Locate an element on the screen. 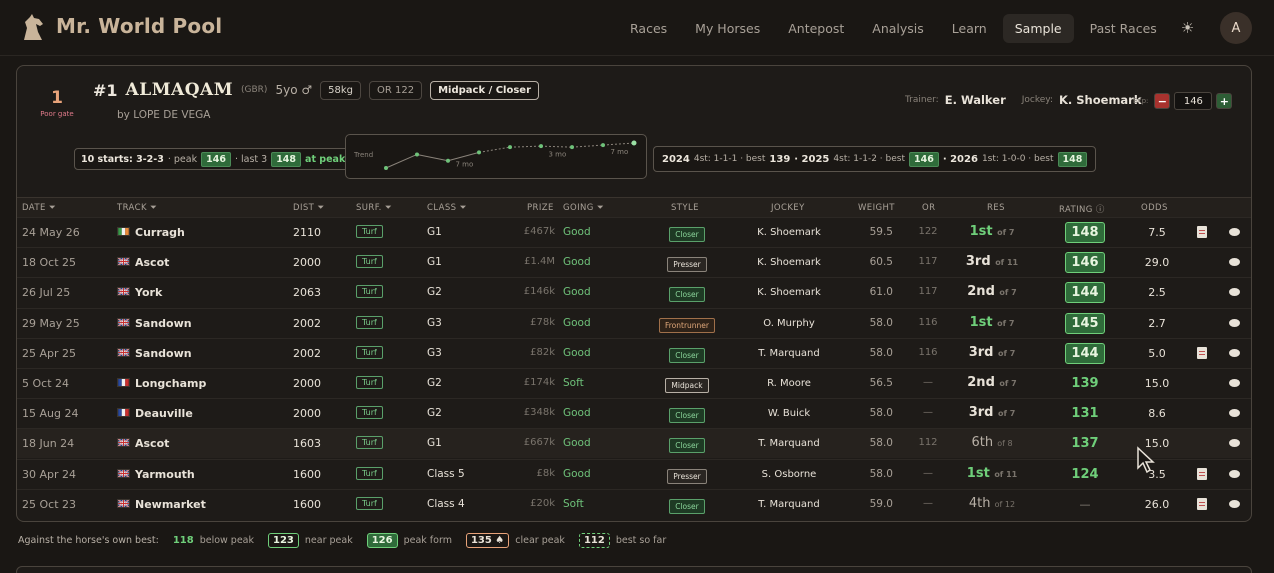 The height and width of the screenshot is (573, 1274). run-prize: £467k is located at coordinates (539, 231).